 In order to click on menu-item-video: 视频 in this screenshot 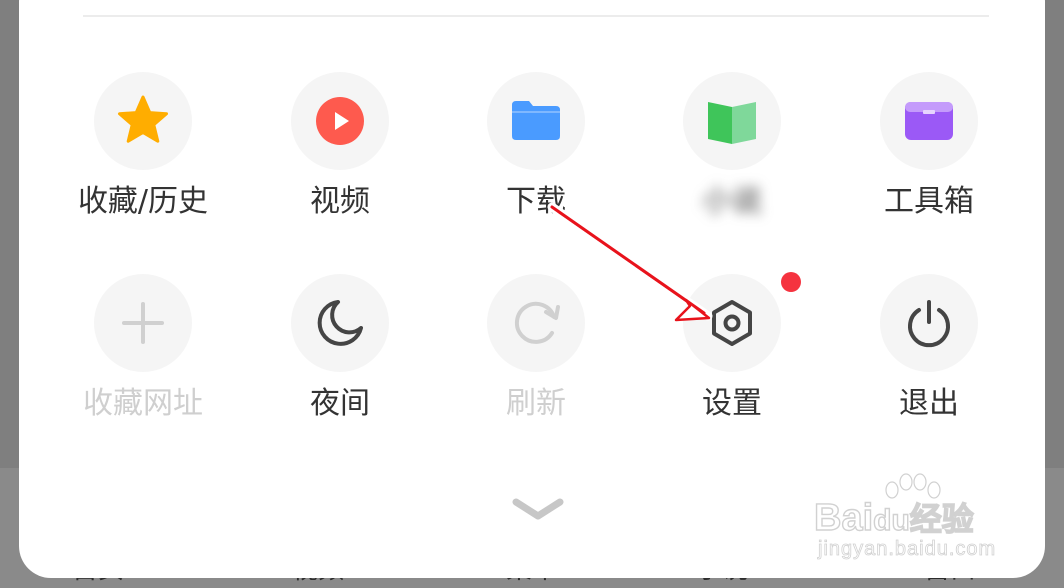, I will do `click(340, 146)`.